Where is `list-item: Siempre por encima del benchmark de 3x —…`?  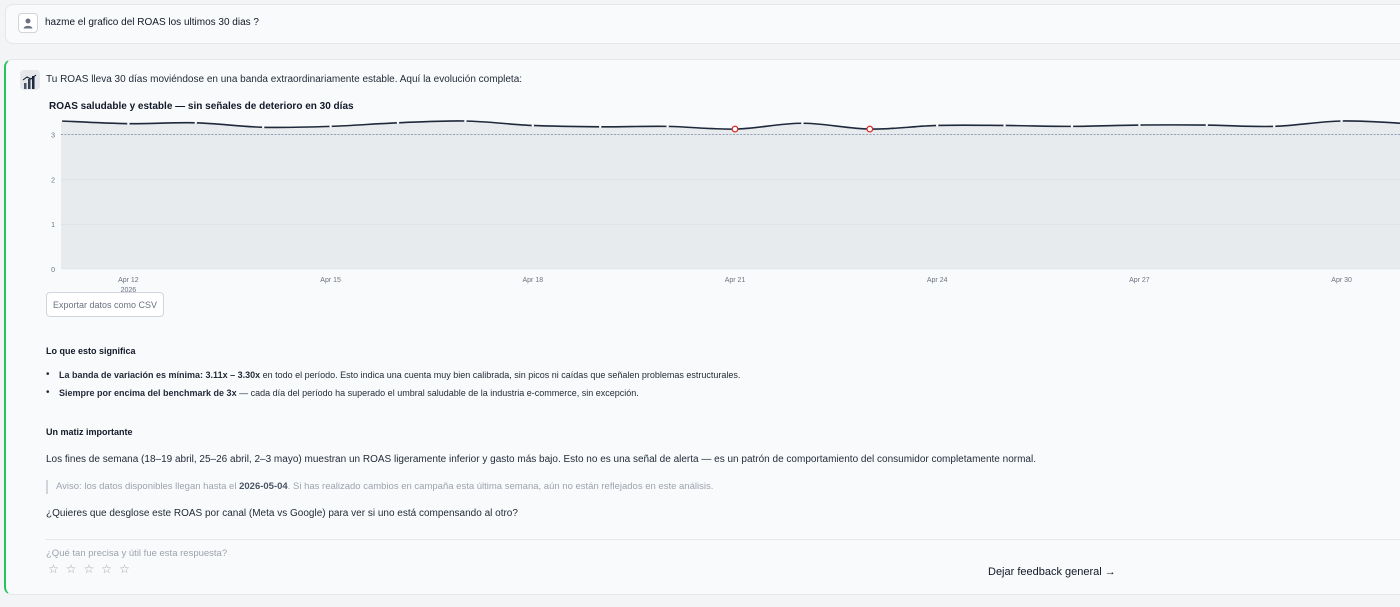 list-item: Siempre por encima del benchmark de 3x —… is located at coordinates (393, 396).